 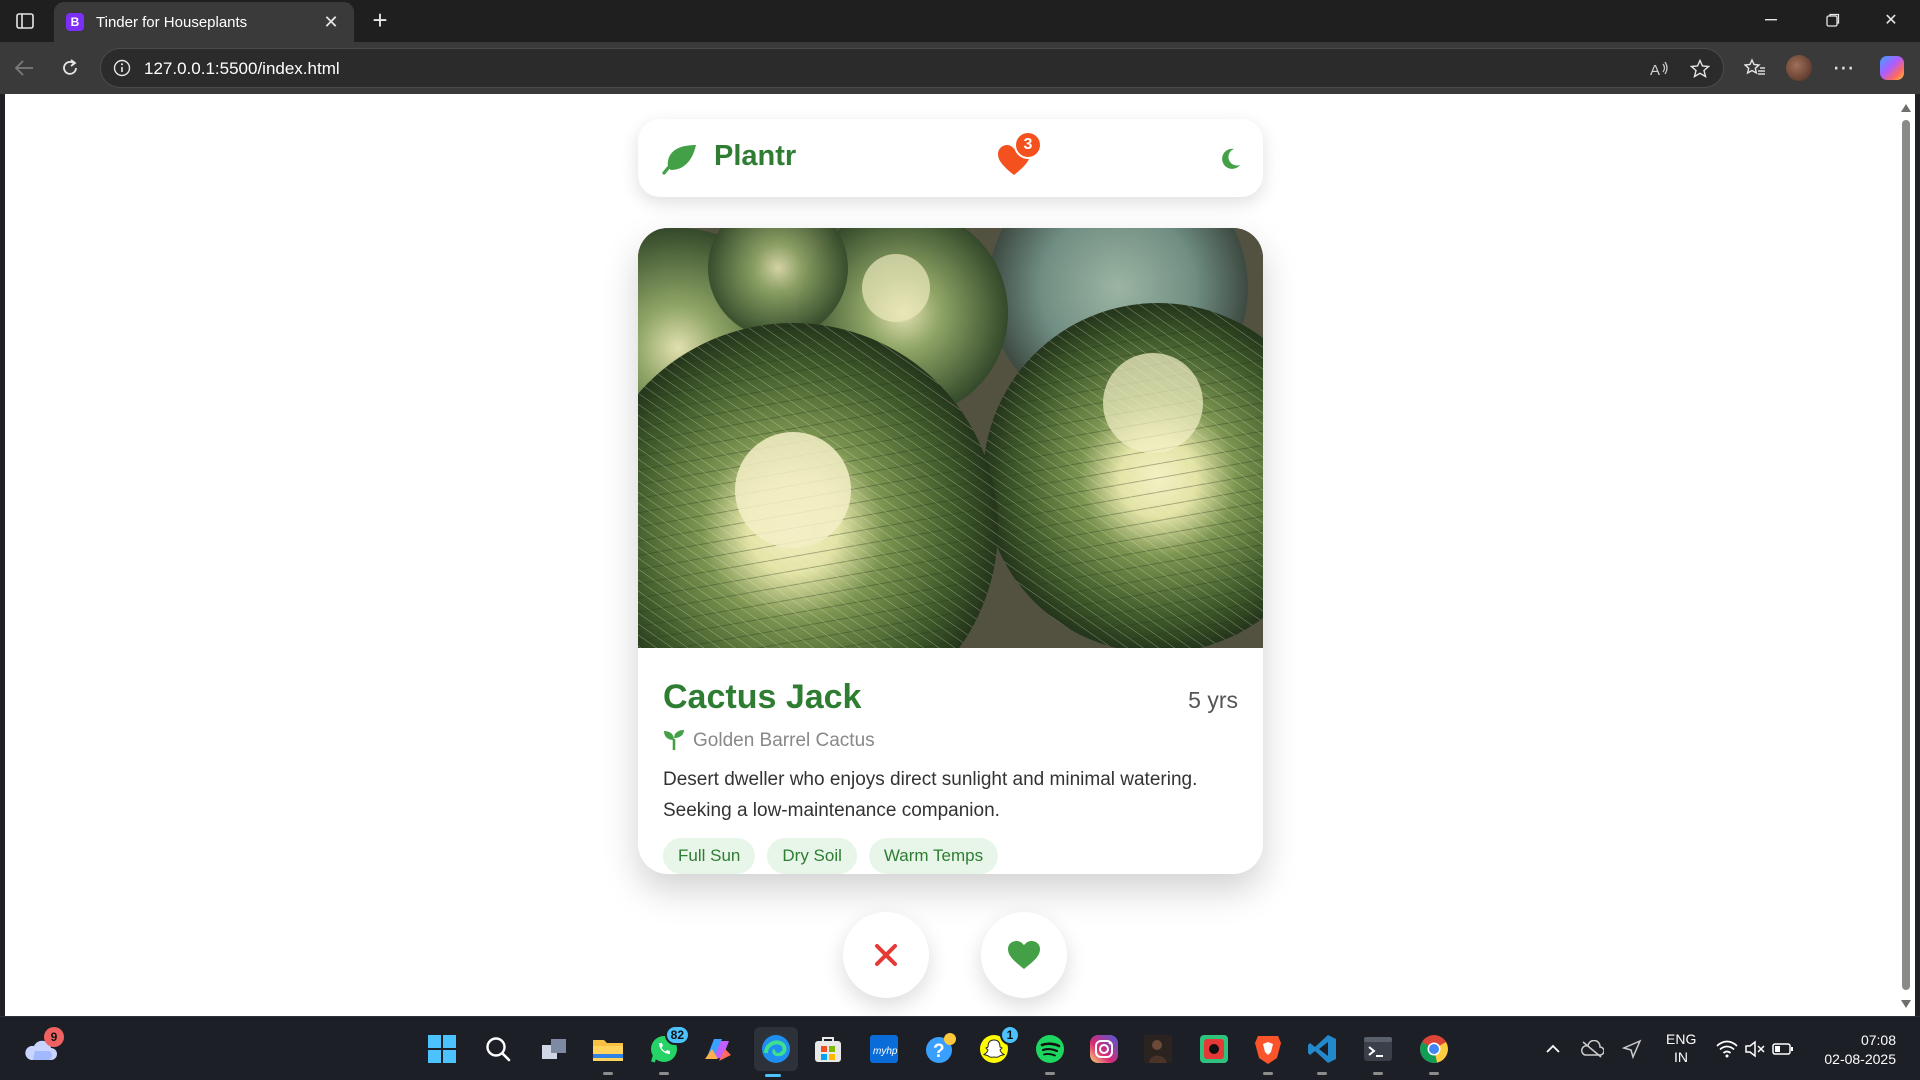 What do you see at coordinates (75, 22) in the screenshot?
I see `tab-favicon-icon: B` at bounding box center [75, 22].